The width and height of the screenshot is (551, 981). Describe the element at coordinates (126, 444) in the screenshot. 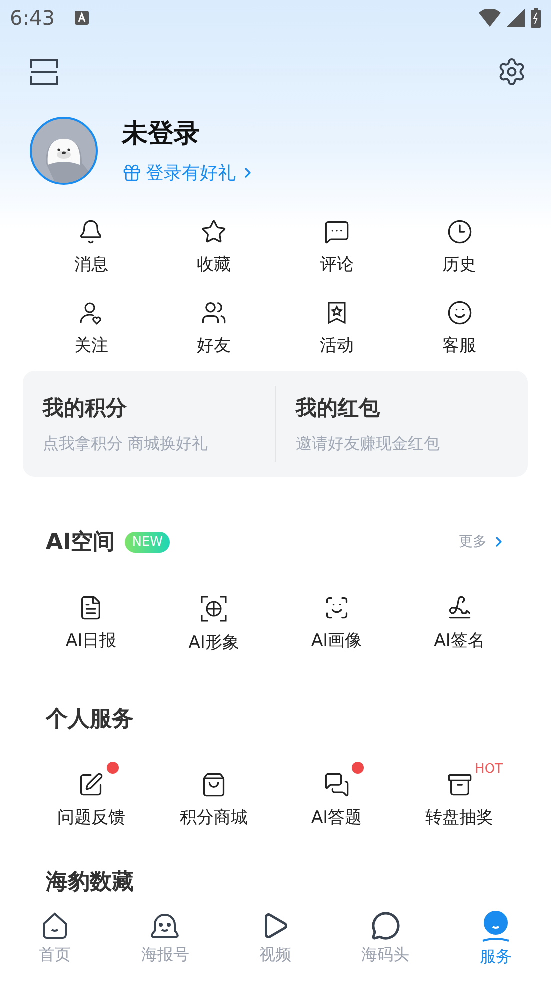

I see `wallet-subtitle: 点我拿积分 商城换好礼` at that location.